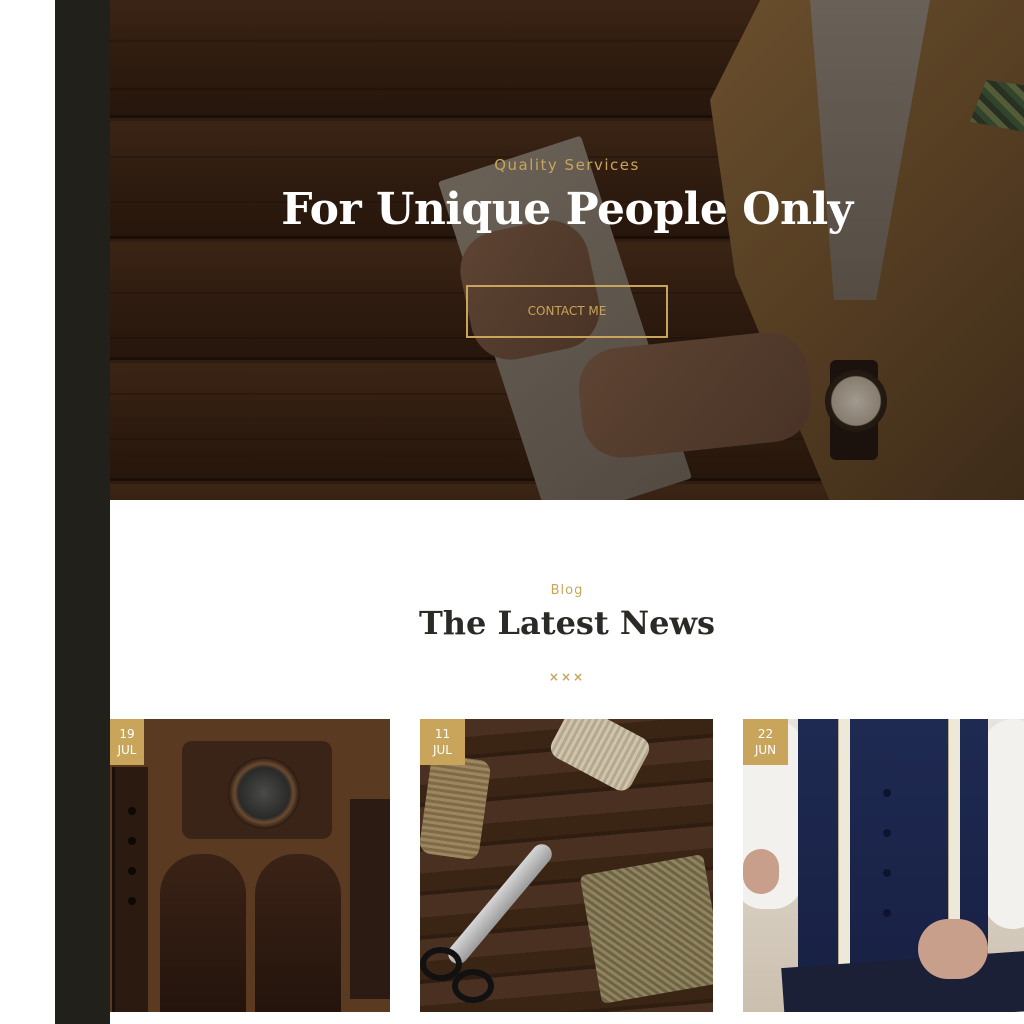 The height and width of the screenshot is (1024, 1024). I want to click on blog-post-card: 19 JUL, so click(250, 865).